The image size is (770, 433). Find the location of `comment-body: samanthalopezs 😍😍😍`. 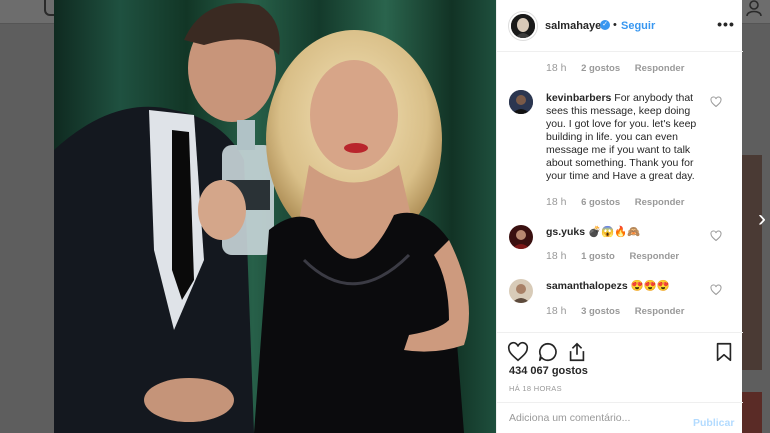

comment-body: samanthalopezs 😍😍😍 is located at coordinates (623, 286).